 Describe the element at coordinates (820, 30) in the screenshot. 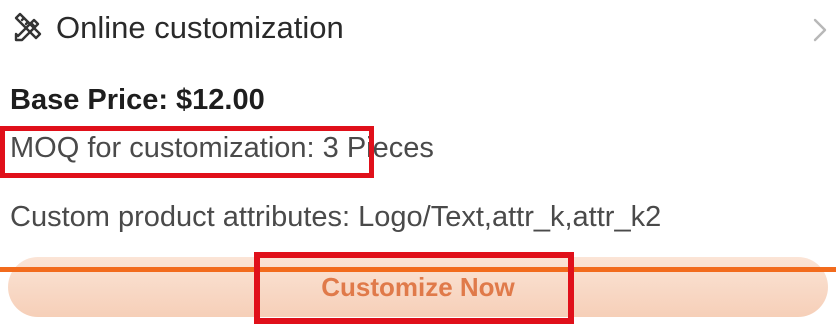

I see `chevron-right-icon` at that location.